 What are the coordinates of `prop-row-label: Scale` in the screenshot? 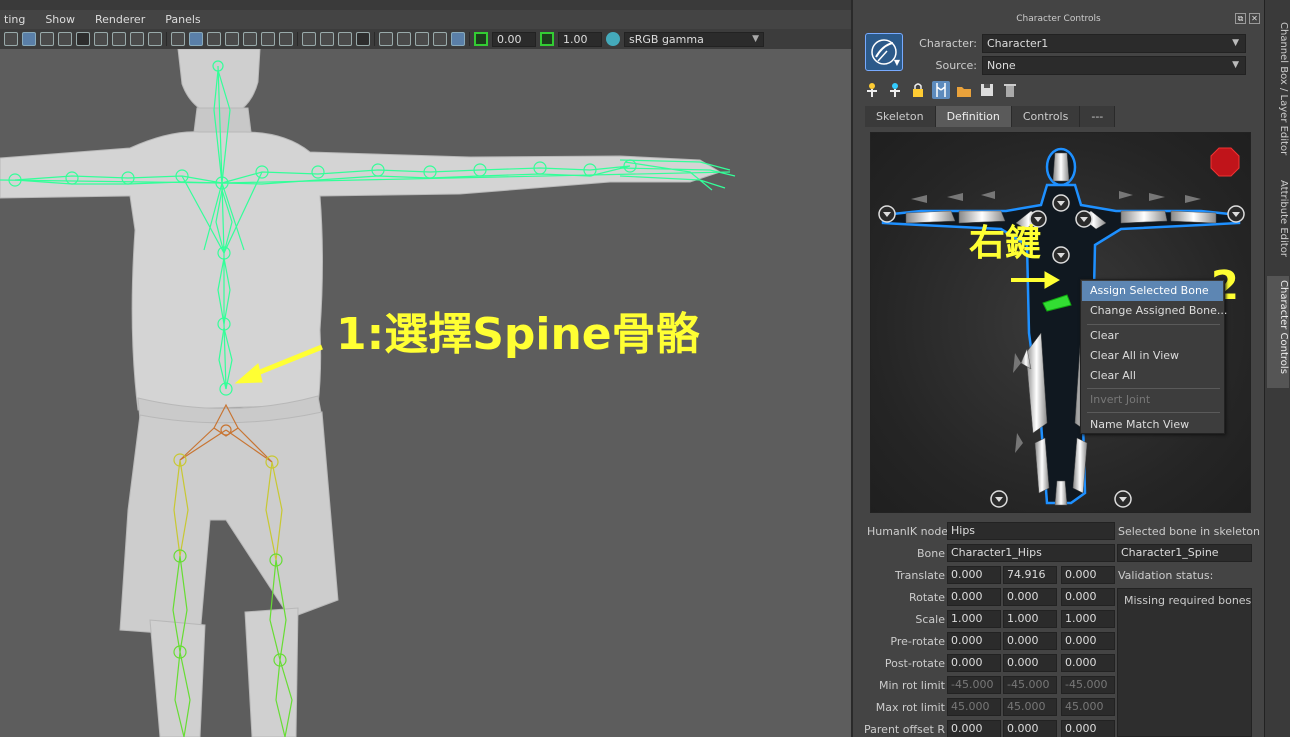 It's located at (930, 619).